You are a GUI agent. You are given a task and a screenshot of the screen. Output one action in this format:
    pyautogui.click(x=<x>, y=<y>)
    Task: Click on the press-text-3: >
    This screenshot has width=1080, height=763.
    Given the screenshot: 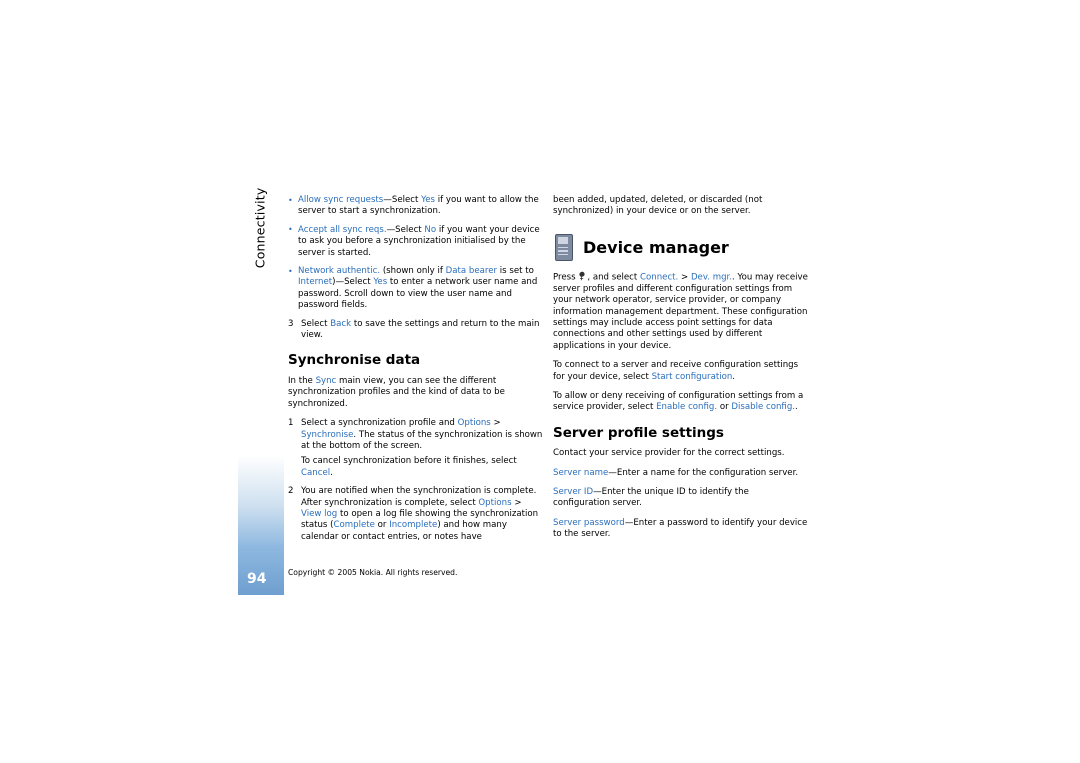 What is the action you would take?
    pyautogui.click(x=684, y=277)
    